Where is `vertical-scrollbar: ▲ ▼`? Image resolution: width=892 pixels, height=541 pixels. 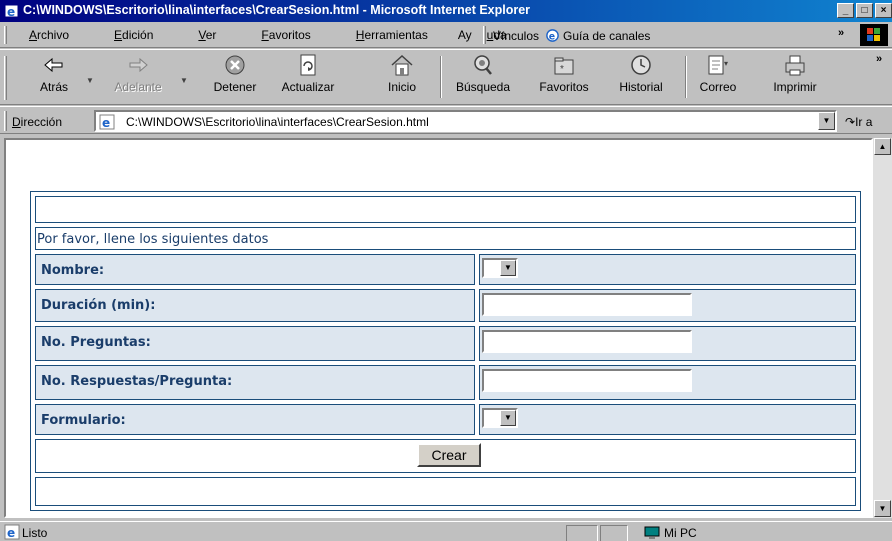
vertical-scrollbar: ▲ ▼ is located at coordinates (882, 328).